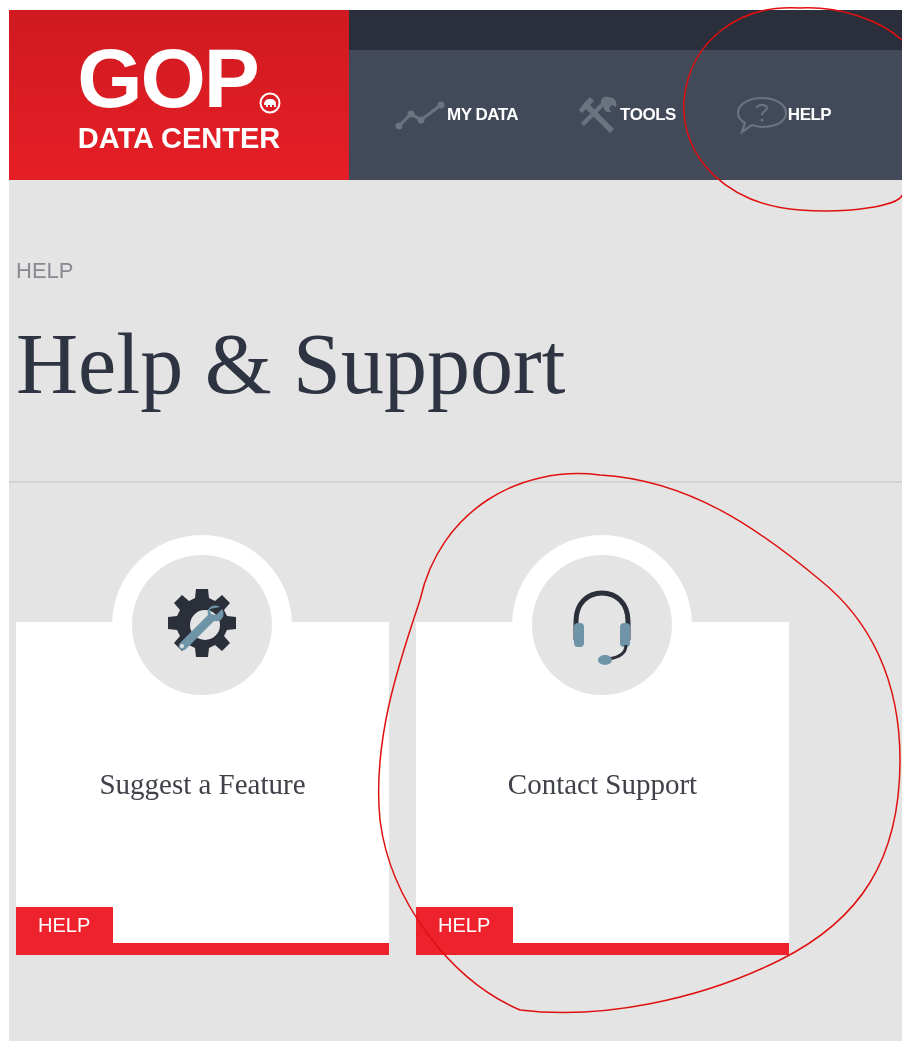 The image size is (902, 1041). I want to click on nav-link: MY DATA, so click(457, 115).